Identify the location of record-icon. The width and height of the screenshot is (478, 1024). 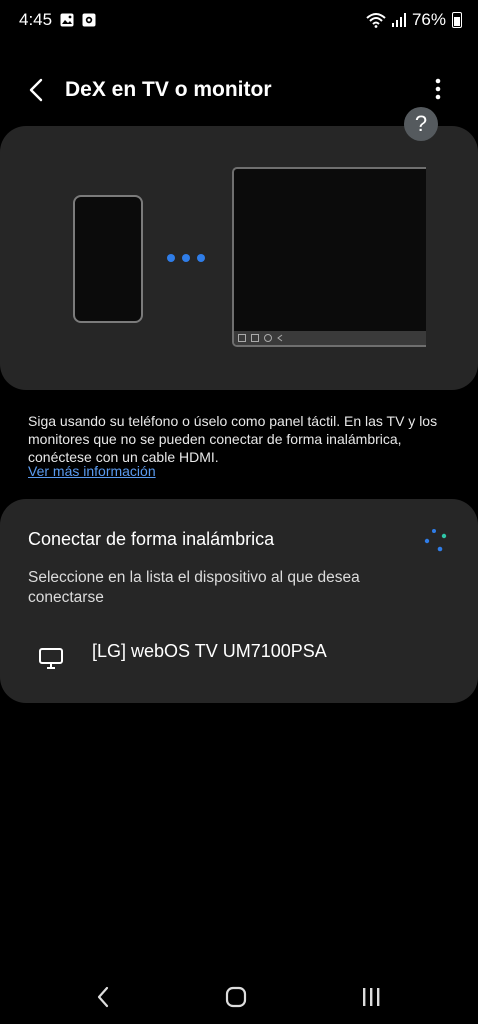
(89, 20).